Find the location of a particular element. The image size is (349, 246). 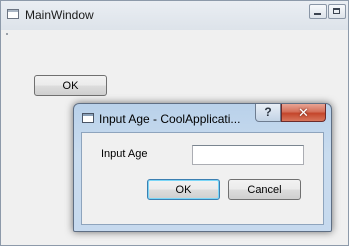

minimize-button is located at coordinates (318, 11).